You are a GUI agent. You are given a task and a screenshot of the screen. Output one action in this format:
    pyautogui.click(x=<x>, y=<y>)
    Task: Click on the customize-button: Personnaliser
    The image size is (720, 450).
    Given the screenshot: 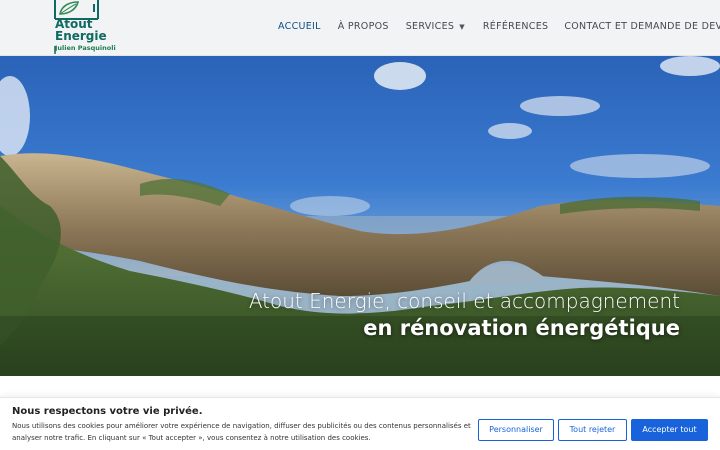 What is the action you would take?
    pyautogui.click(x=516, y=430)
    